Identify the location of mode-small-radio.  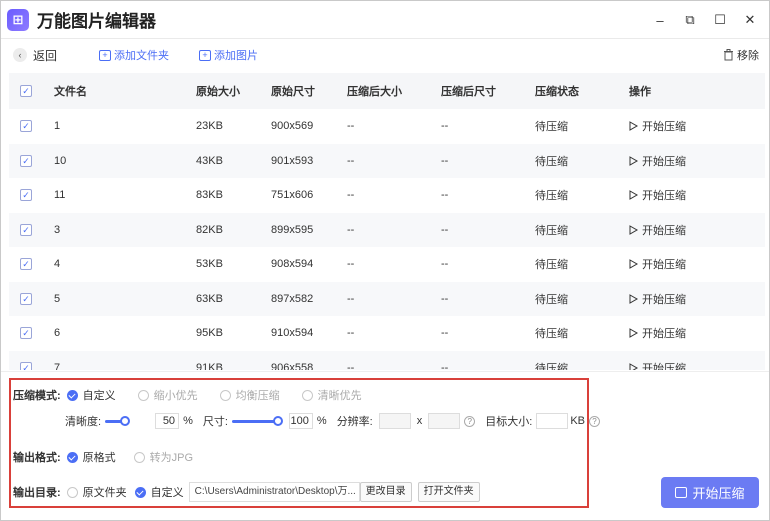
(143, 395).